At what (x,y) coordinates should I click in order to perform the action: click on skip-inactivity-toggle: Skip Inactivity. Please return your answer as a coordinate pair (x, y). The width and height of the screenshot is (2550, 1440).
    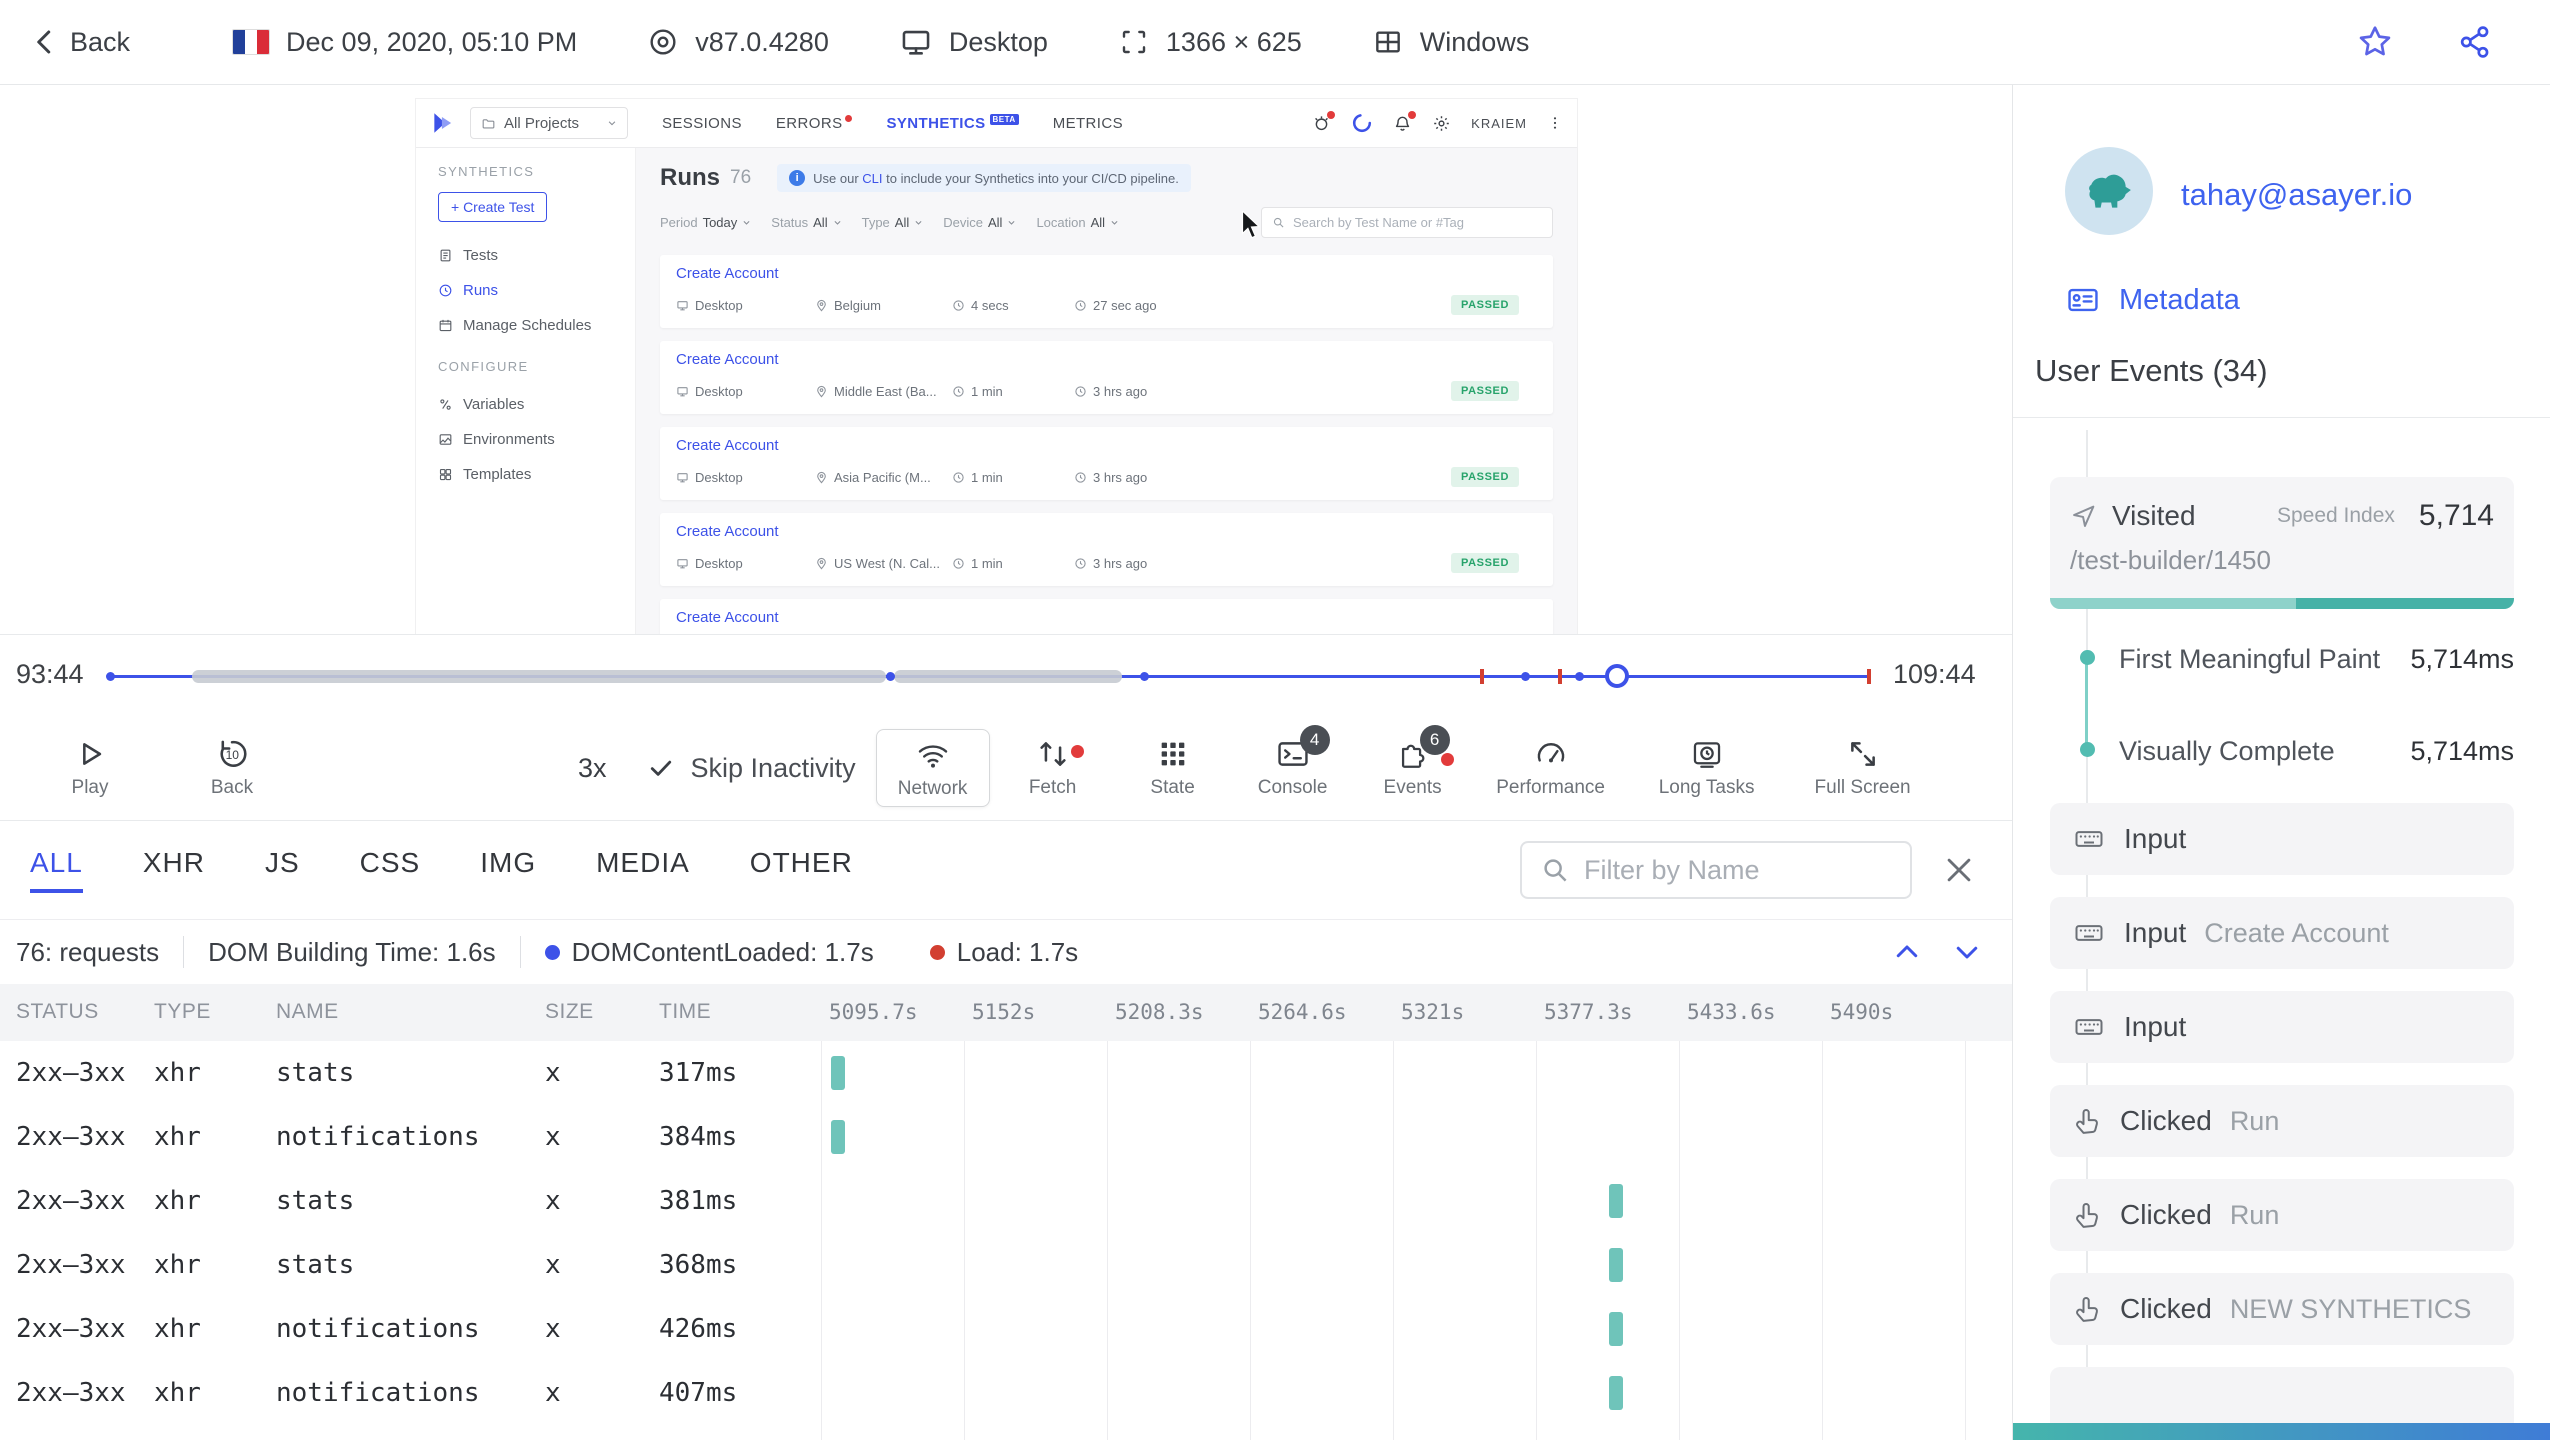
    Looking at the image, I should click on (751, 768).